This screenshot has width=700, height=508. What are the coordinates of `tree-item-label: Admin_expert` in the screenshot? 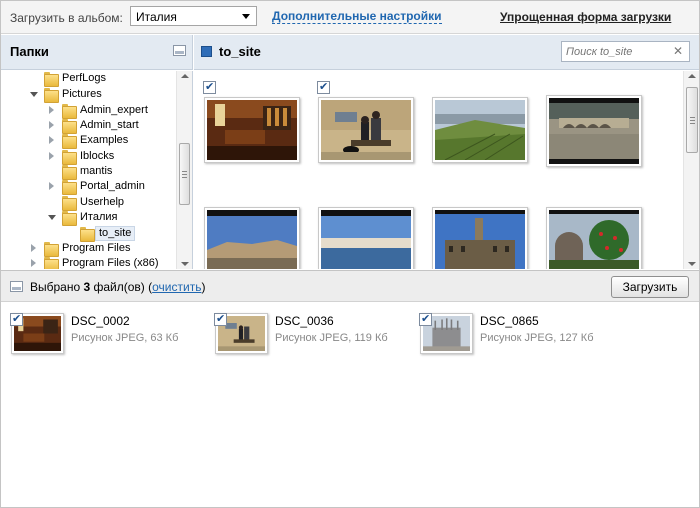 It's located at (114, 110).